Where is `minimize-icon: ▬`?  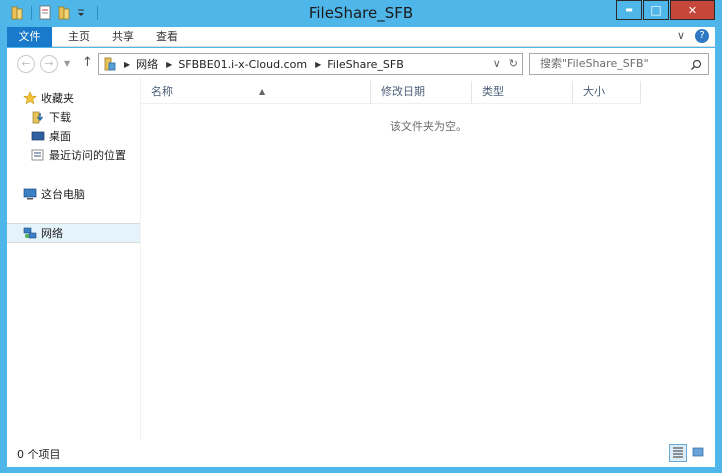 minimize-icon: ▬ is located at coordinates (629, 9).